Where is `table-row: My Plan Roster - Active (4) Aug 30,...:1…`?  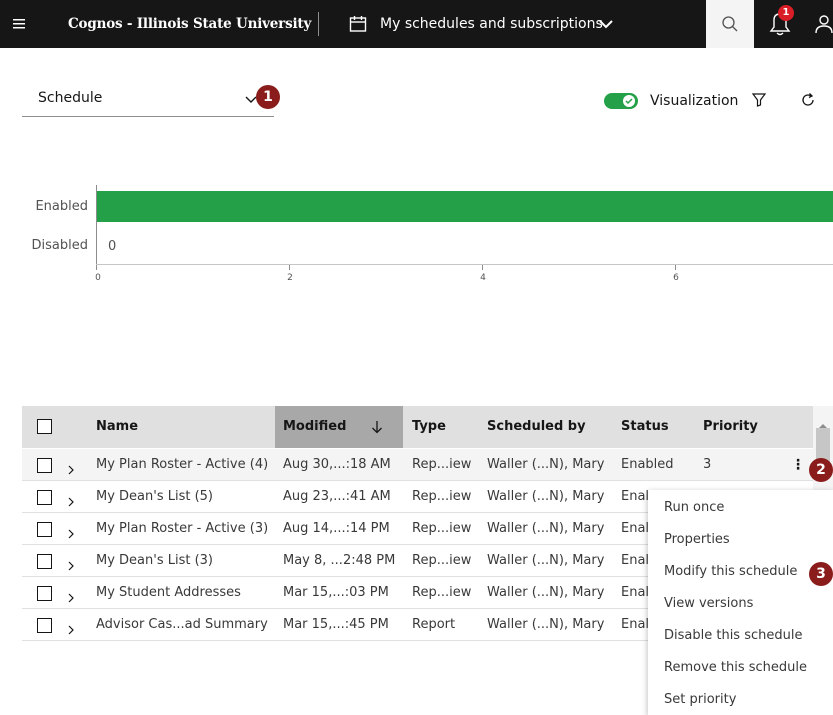 table-row: My Plan Roster - Active (4) Aug 30,...:1… is located at coordinates (427, 465).